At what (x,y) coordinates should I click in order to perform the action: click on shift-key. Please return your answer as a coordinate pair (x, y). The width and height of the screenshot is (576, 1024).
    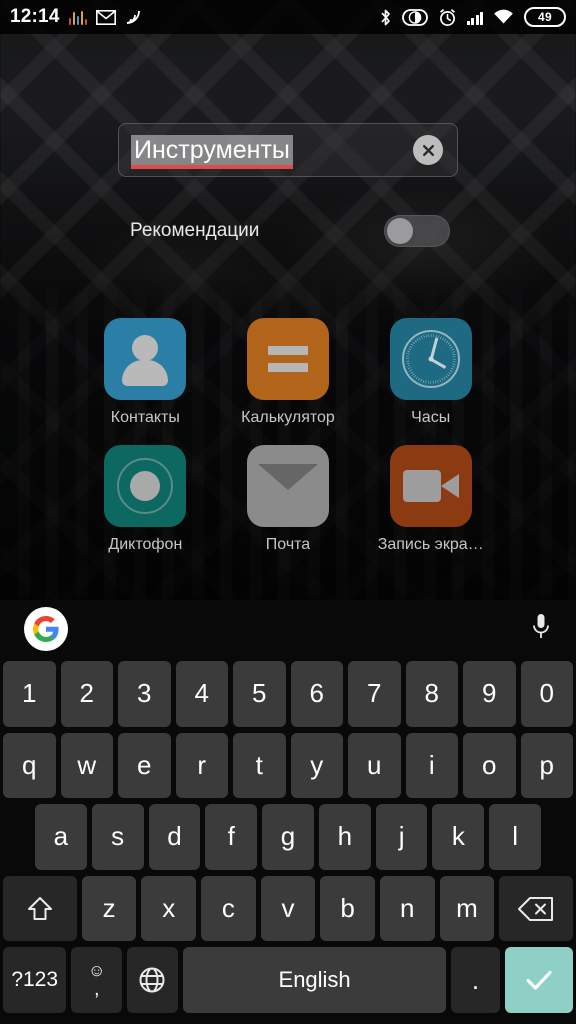
    Looking at the image, I should click on (40, 908).